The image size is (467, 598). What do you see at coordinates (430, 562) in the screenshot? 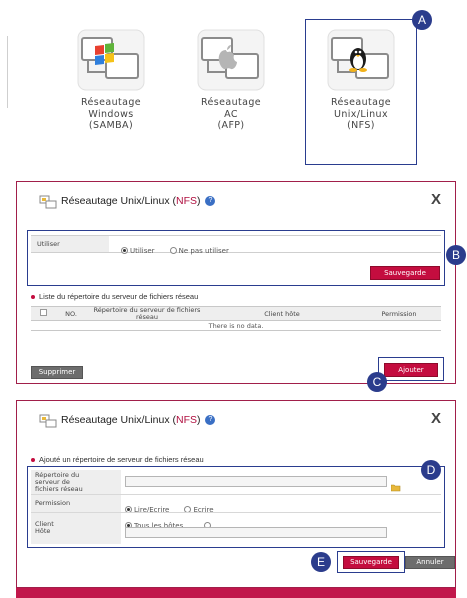
I see `cancel-button: Annuler` at bounding box center [430, 562].